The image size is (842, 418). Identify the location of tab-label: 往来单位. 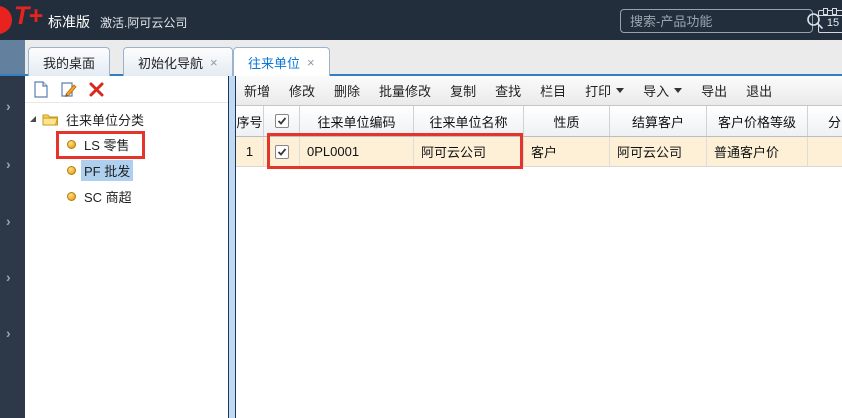
(274, 63).